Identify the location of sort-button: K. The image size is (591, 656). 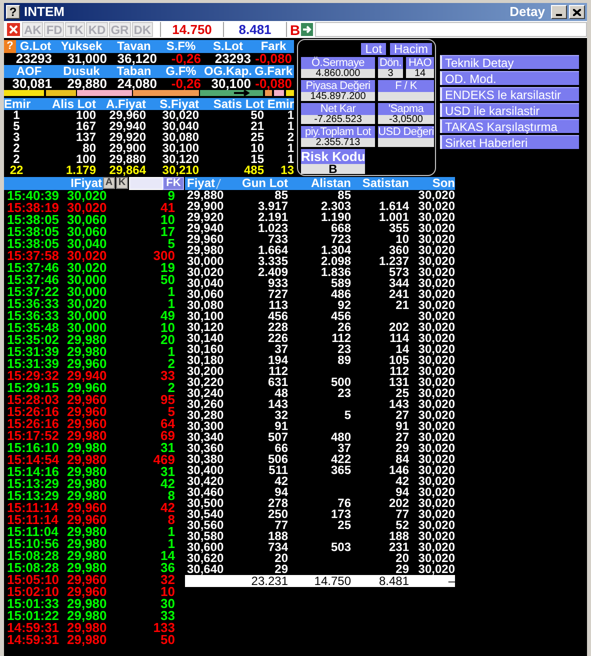
(122, 183).